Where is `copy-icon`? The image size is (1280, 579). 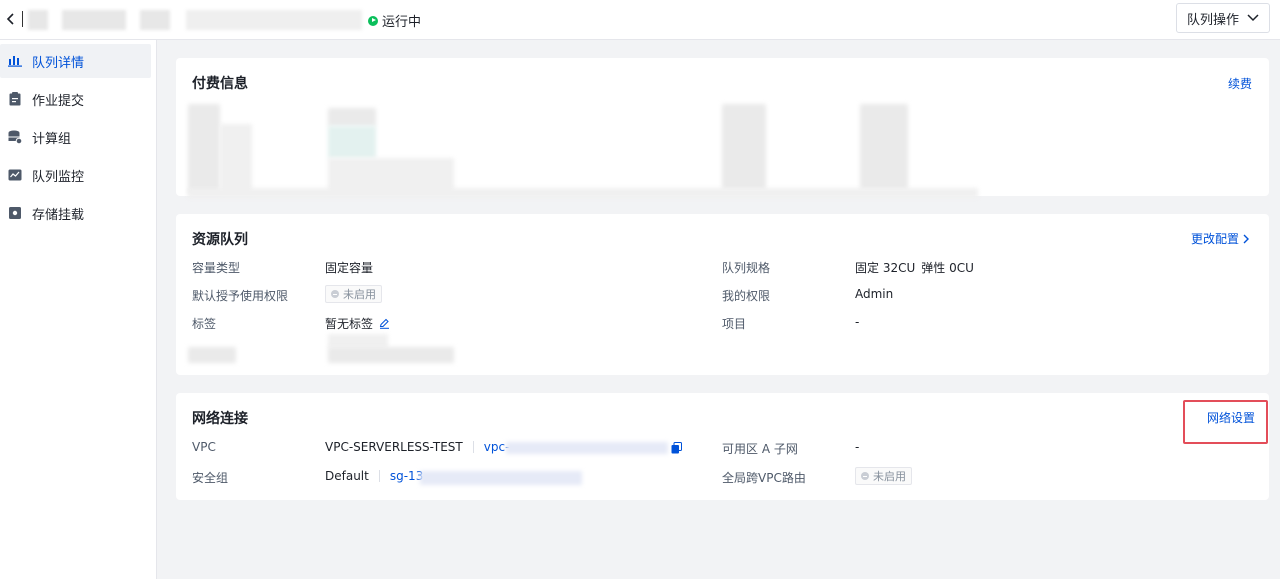
copy-icon is located at coordinates (676, 448).